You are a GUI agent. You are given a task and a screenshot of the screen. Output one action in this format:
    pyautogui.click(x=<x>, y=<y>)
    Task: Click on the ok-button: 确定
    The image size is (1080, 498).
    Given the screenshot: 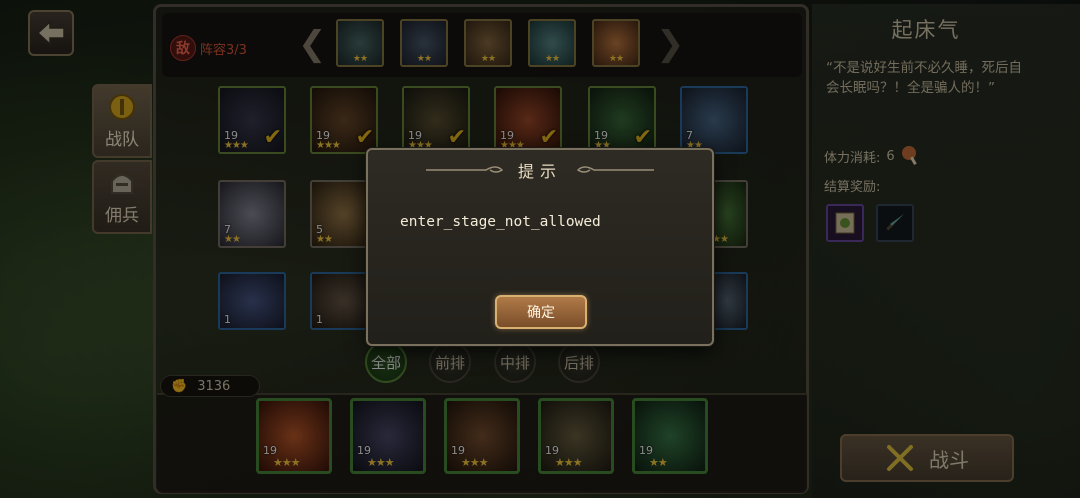 What is the action you would take?
    pyautogui.click(x=541, y=312)
    